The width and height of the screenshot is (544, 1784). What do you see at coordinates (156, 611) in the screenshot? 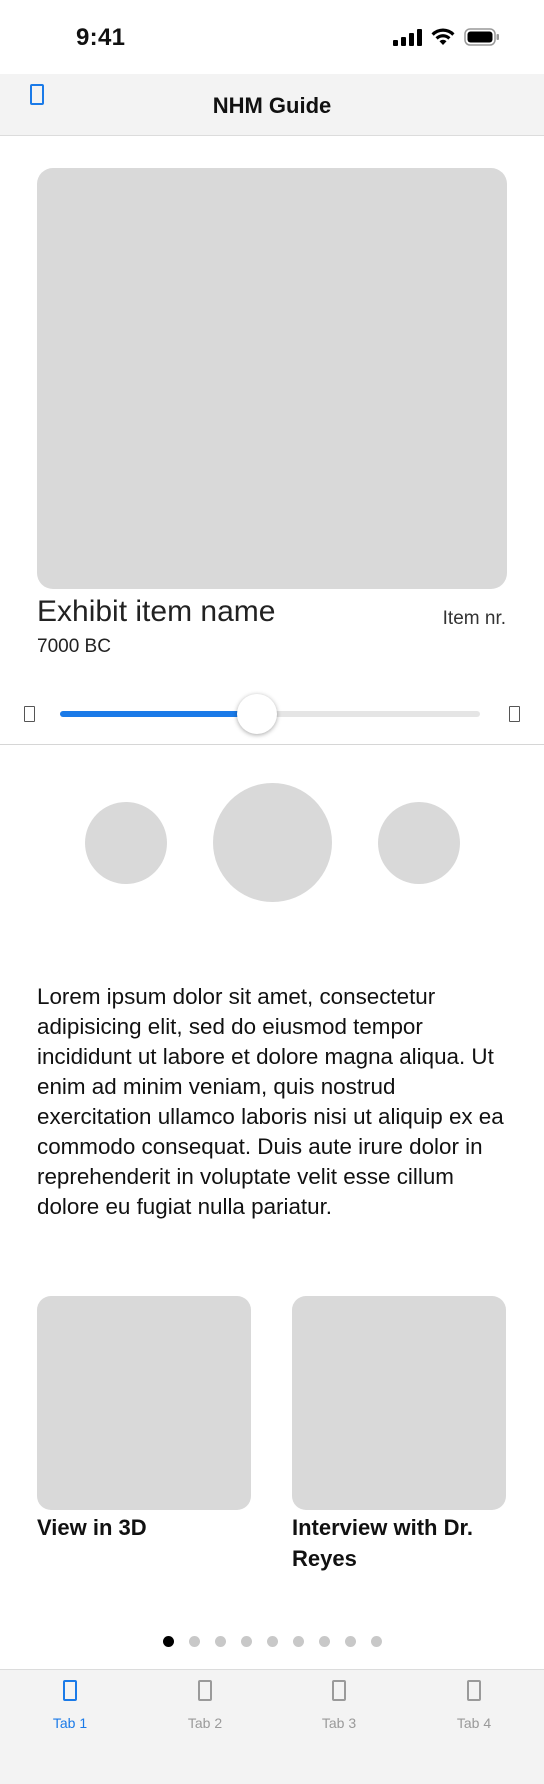
I see `exhibit-item-name: Exhibit item name` at bounding box center [156, 611].